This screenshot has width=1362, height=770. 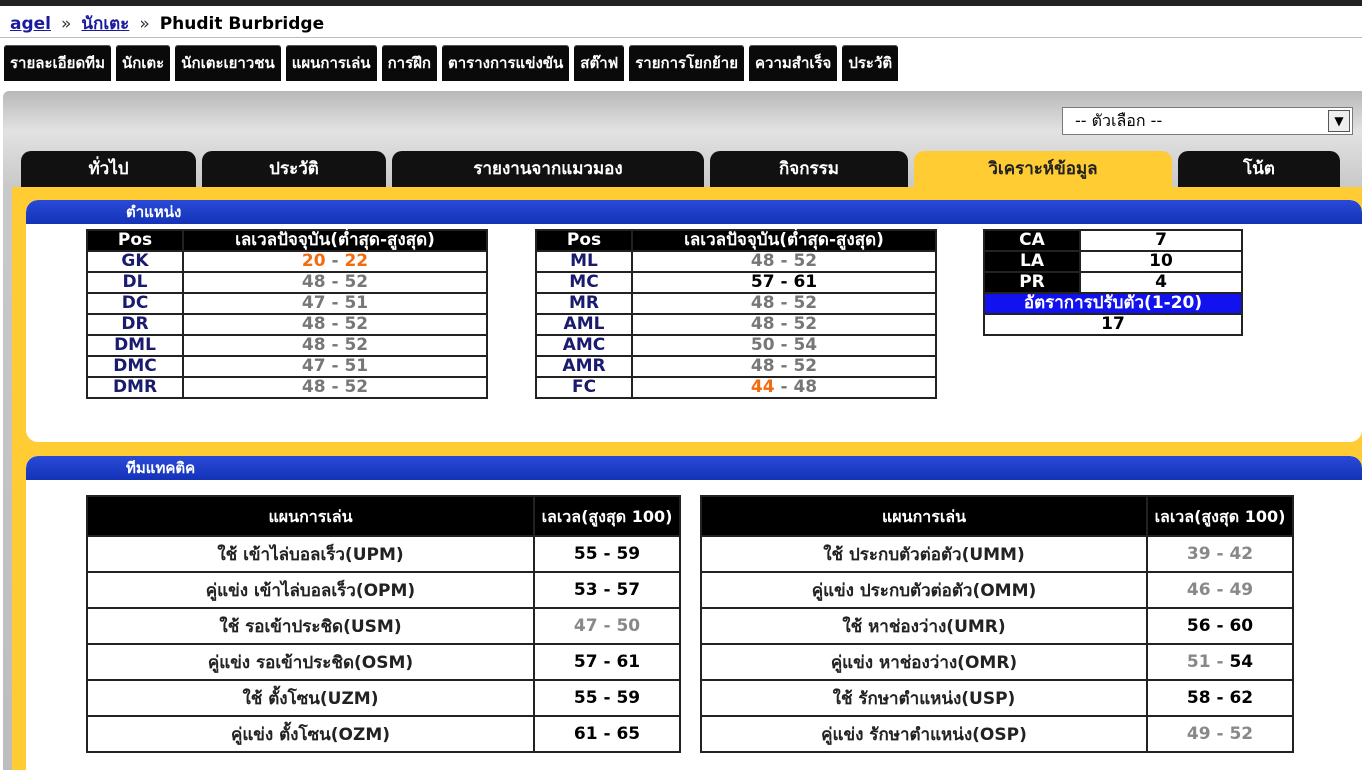 I want to click on tactic-name: คู่แข่ง หาช่องว่าง(OMR), so click(x=924, y=662).